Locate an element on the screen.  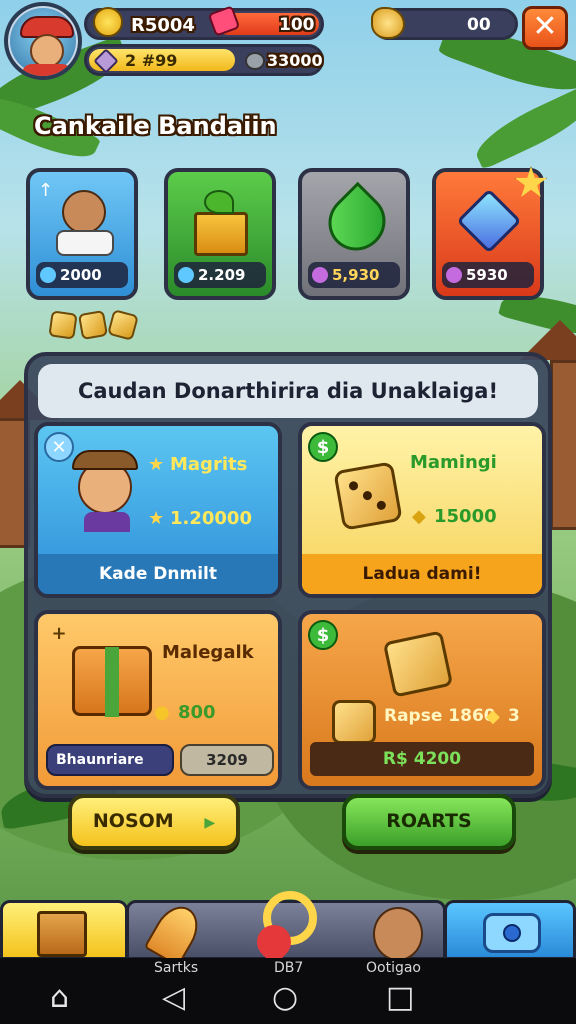
category-price-1: 2000 is located at coordinates (82, 275).